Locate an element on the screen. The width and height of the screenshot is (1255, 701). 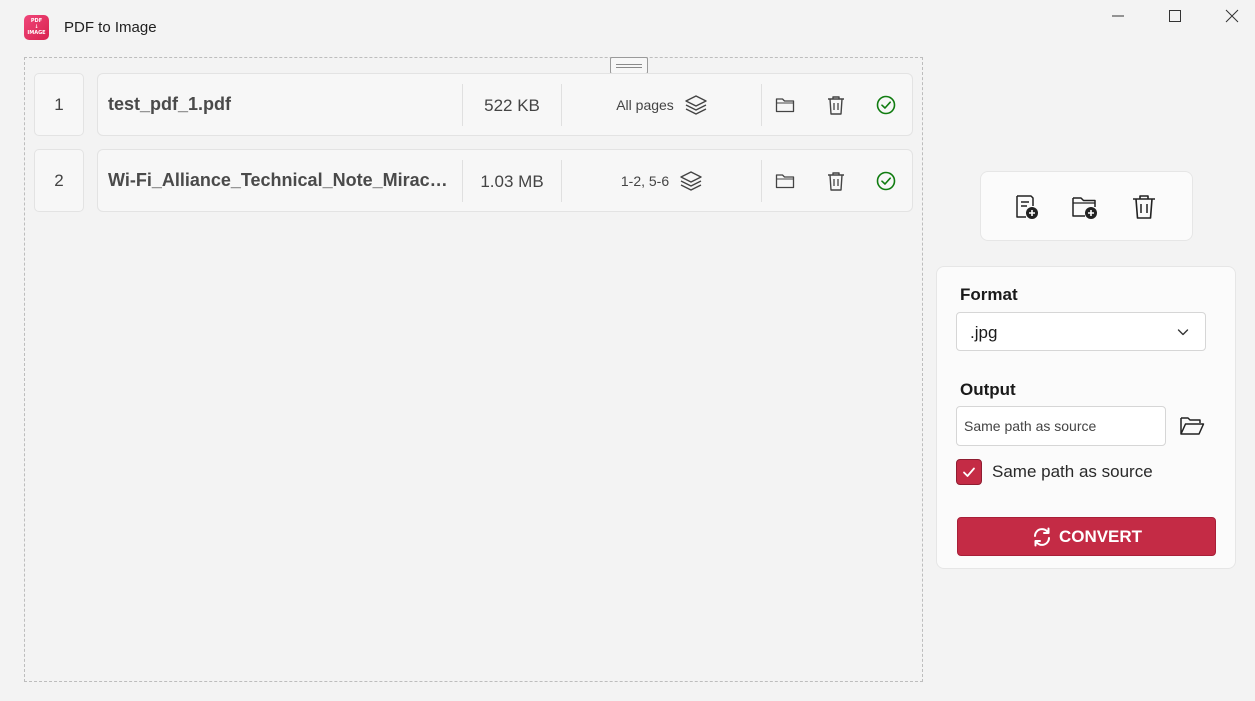
maximize-button is located at coordinates (1175, 16).